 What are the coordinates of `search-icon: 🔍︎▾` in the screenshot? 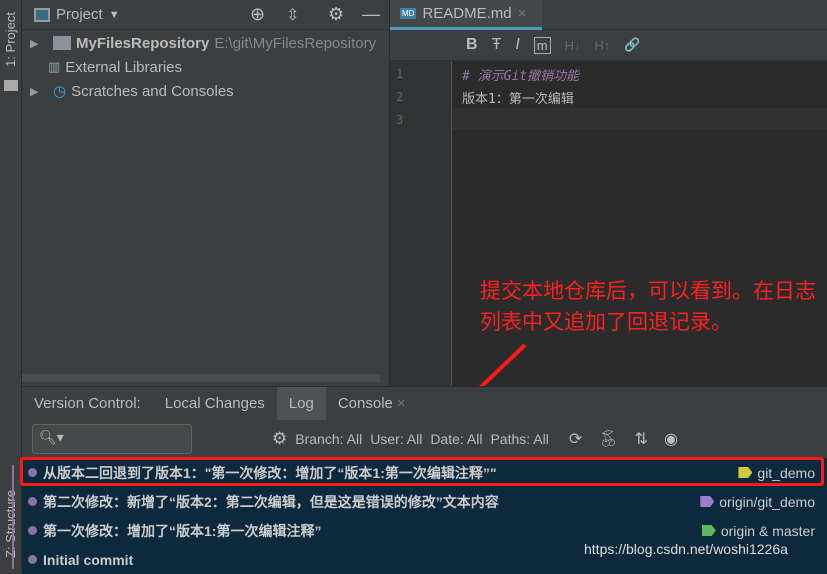 It's located at (51, 437).